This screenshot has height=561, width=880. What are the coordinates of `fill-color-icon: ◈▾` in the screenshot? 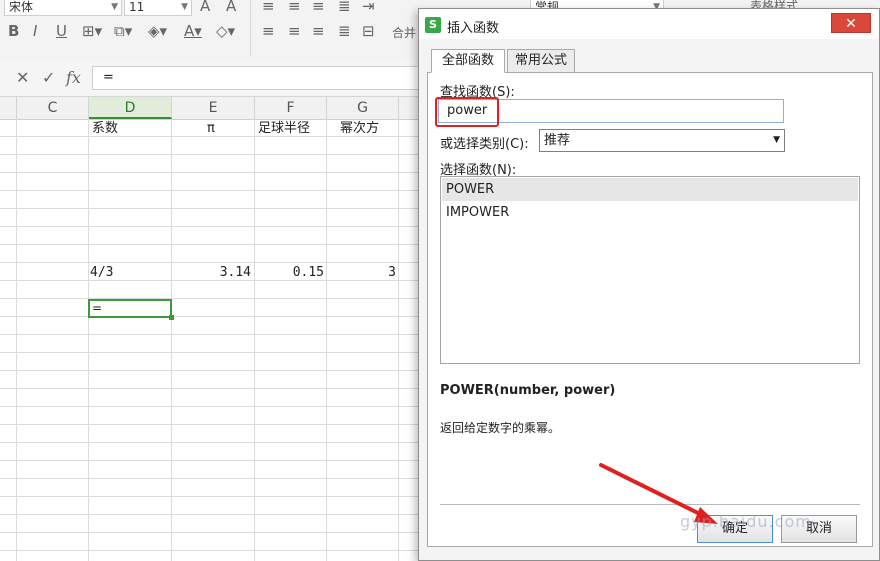 It's located at (157, 31).